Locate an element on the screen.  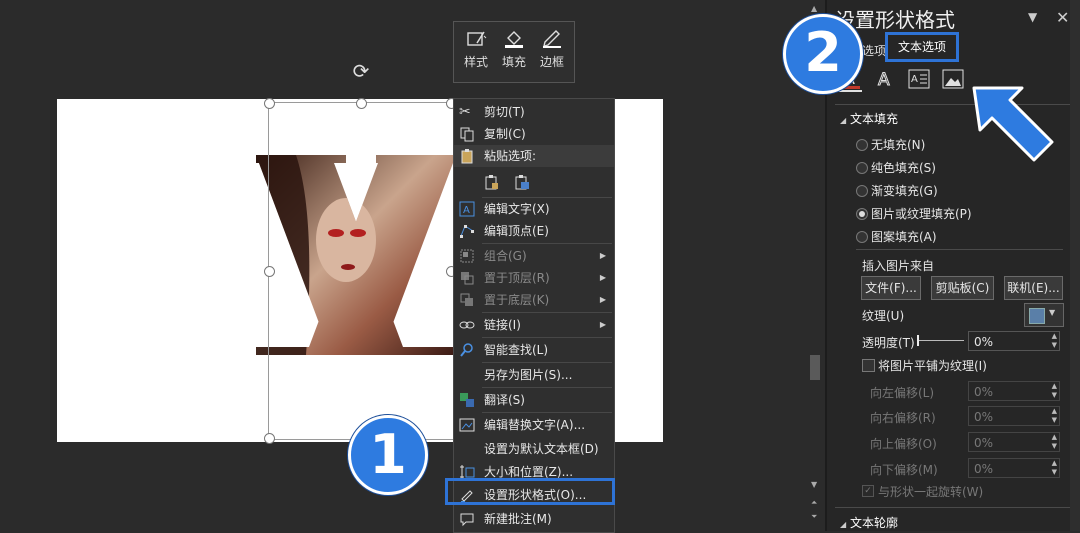
link-icon is located at coordinates (467, 325).